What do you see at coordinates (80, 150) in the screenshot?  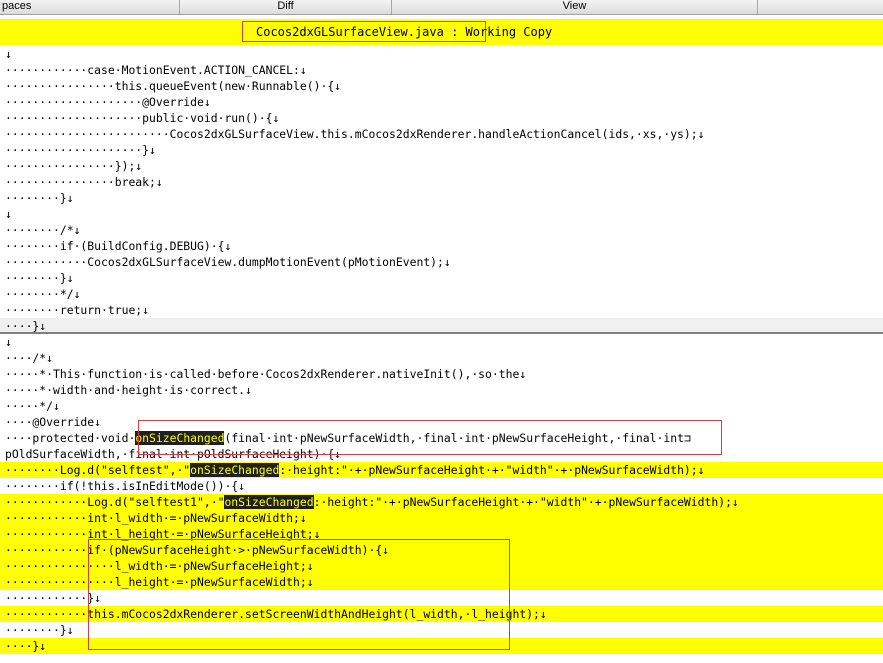 I see `code-line: ····················}↓` at bounding box center [80, 150].